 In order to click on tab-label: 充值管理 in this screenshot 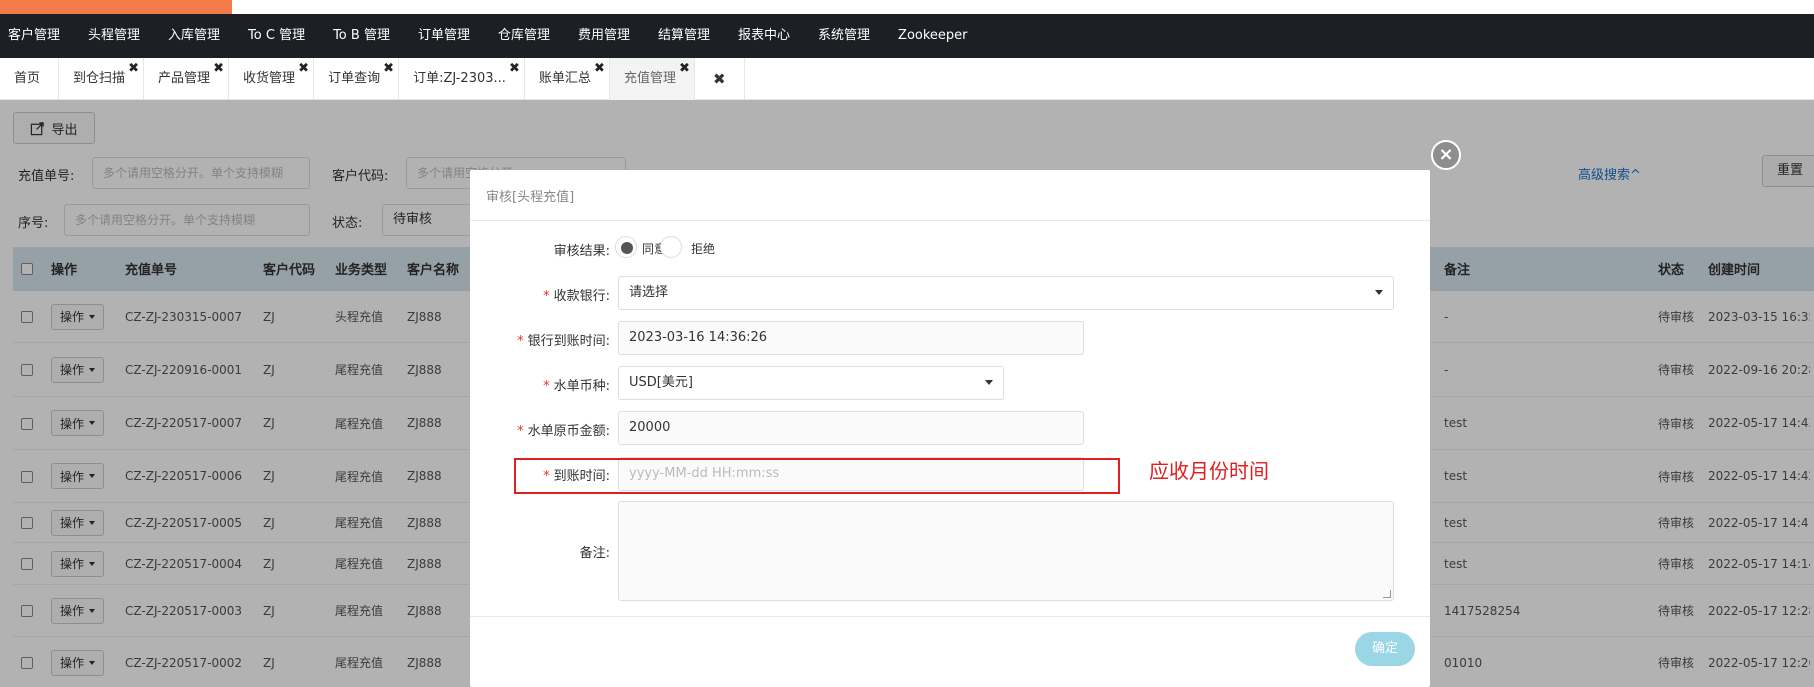, I will do `click(649, 78)`.